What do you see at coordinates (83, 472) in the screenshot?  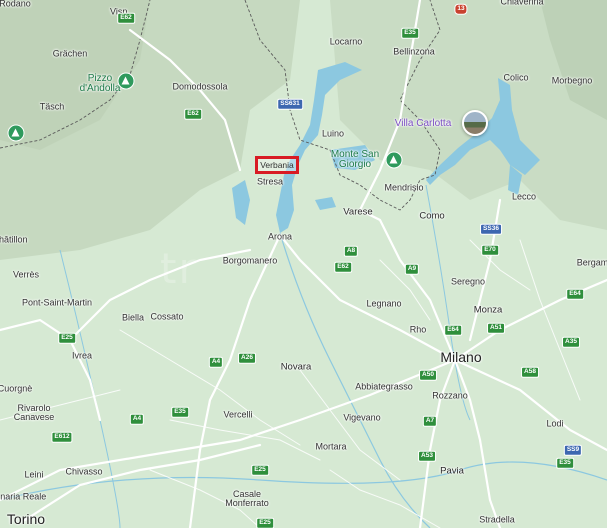 I see `place-label-chivasso: Chivasso` at bounding box center [83, 472].